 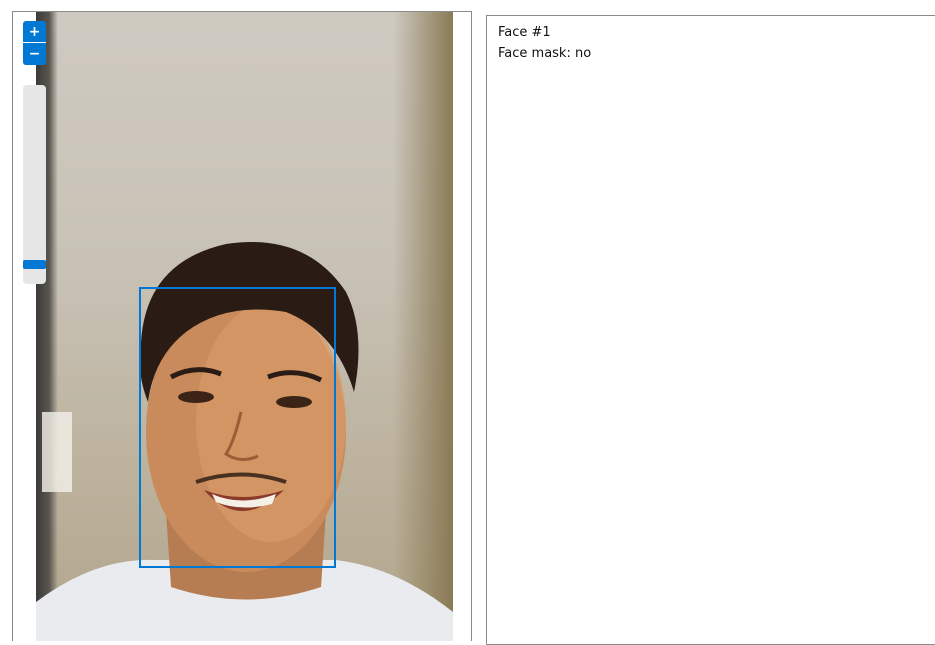 I want to click on face-mask-status: Face mask: no, so click(x=545, y=53).